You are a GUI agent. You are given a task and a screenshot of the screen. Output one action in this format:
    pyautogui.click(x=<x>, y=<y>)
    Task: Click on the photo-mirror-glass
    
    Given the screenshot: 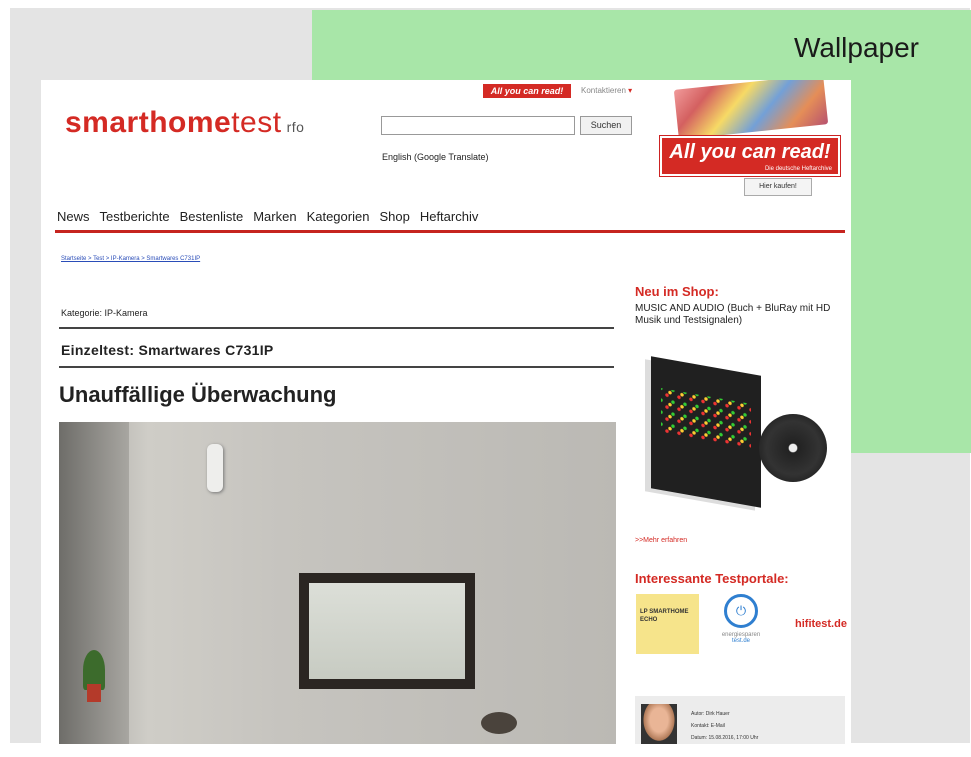 What is the action you would take?
    pyautogui.click(x=387, y=631)
    